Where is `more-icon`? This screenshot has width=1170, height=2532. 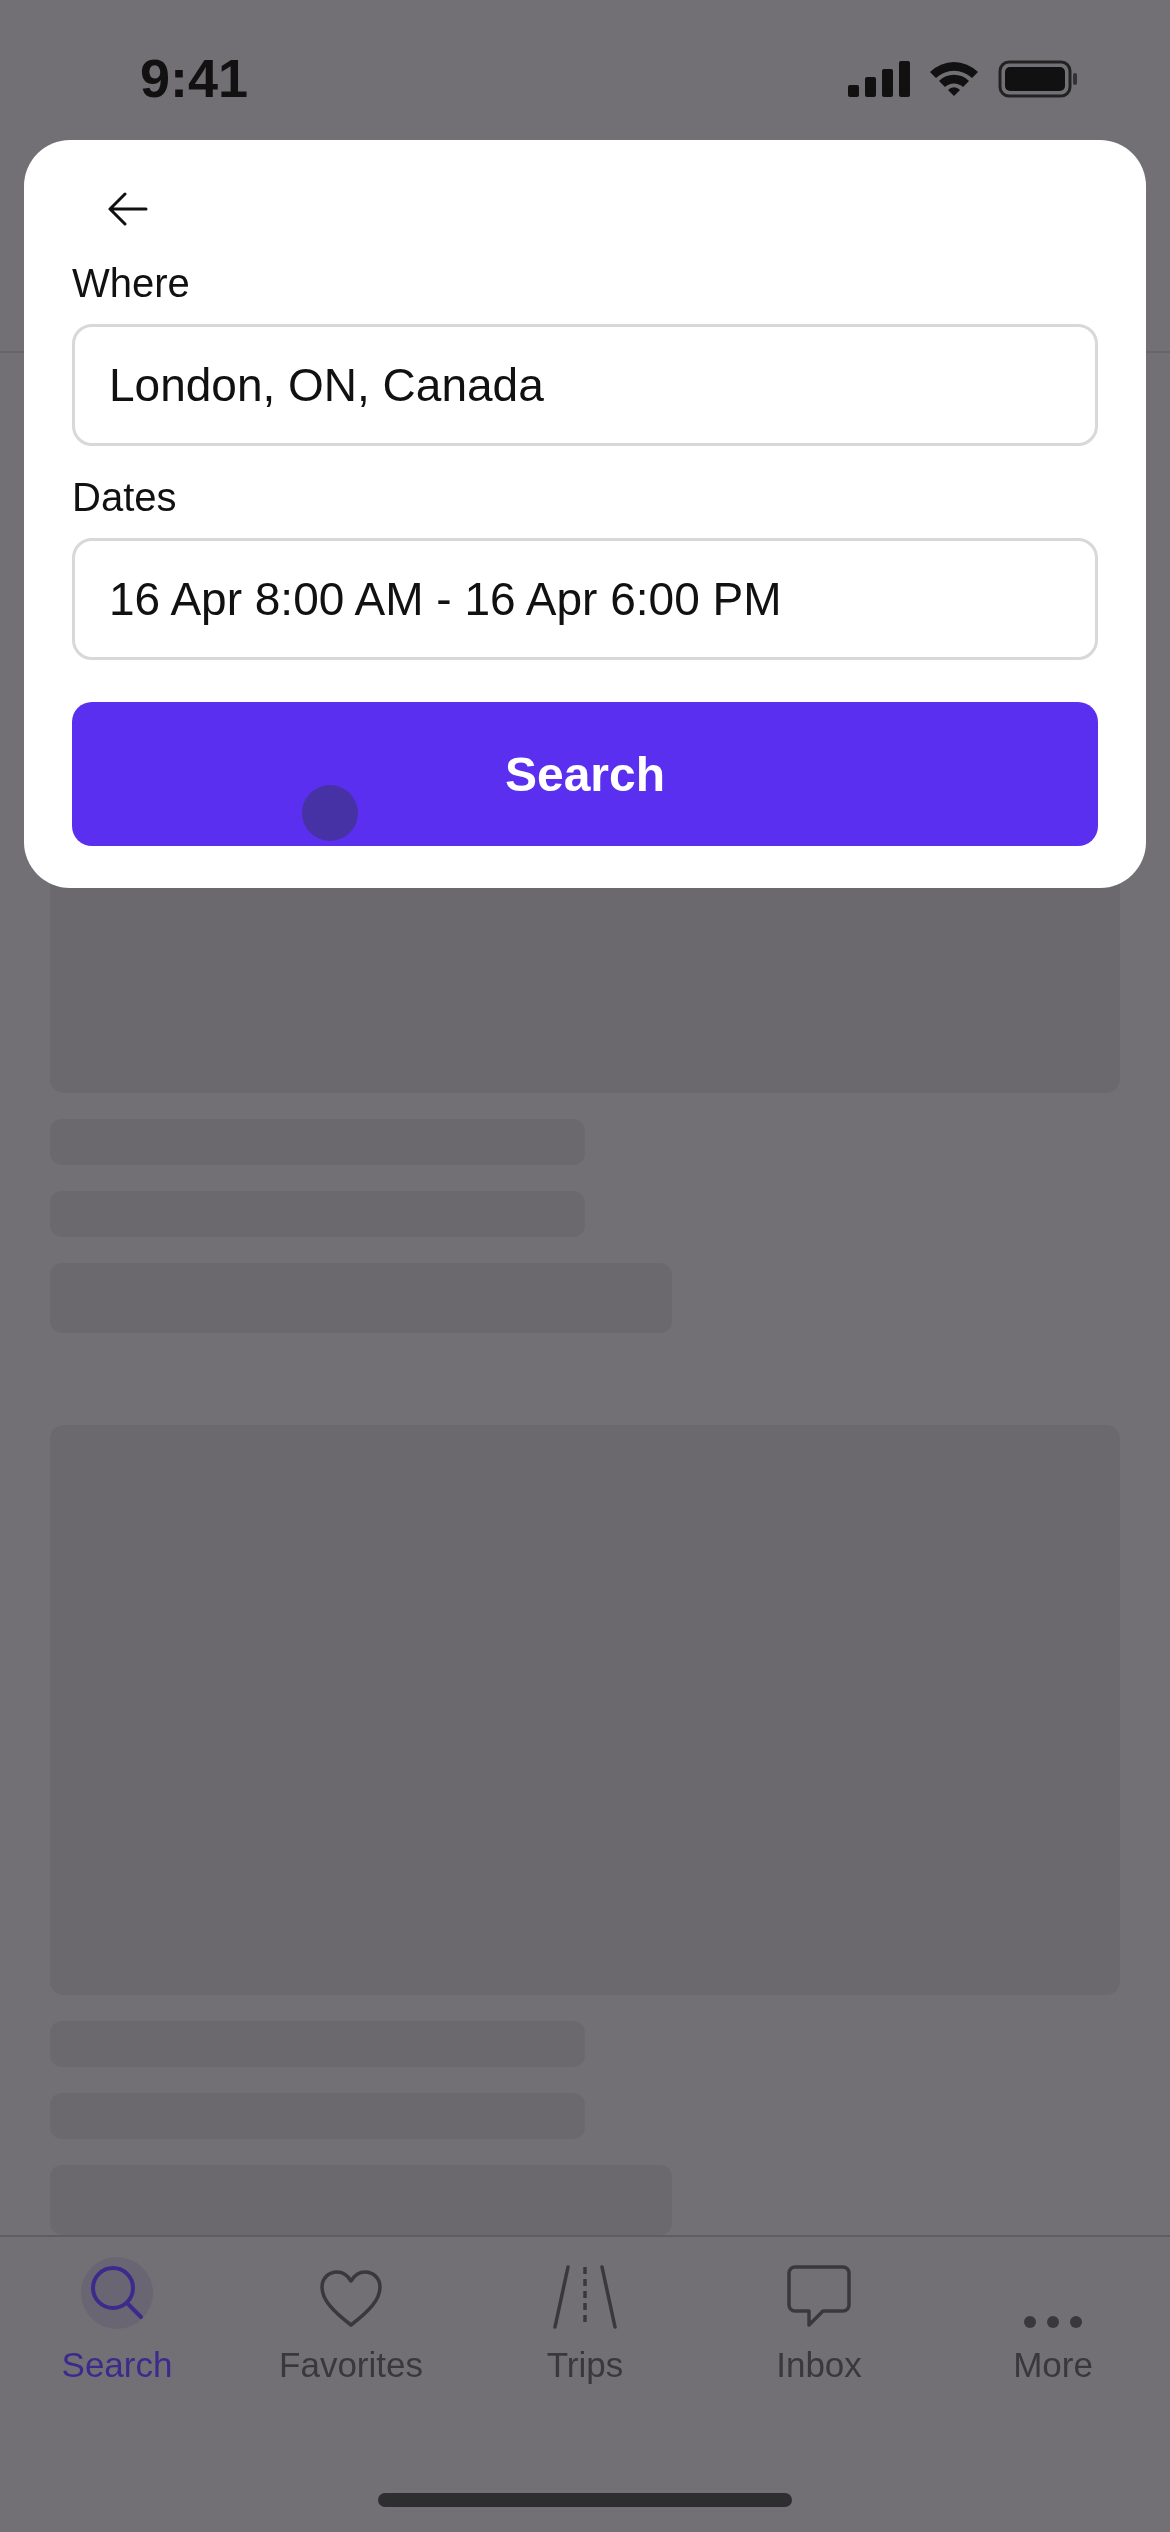 more-icon is located at coordinates (1053, 2322).